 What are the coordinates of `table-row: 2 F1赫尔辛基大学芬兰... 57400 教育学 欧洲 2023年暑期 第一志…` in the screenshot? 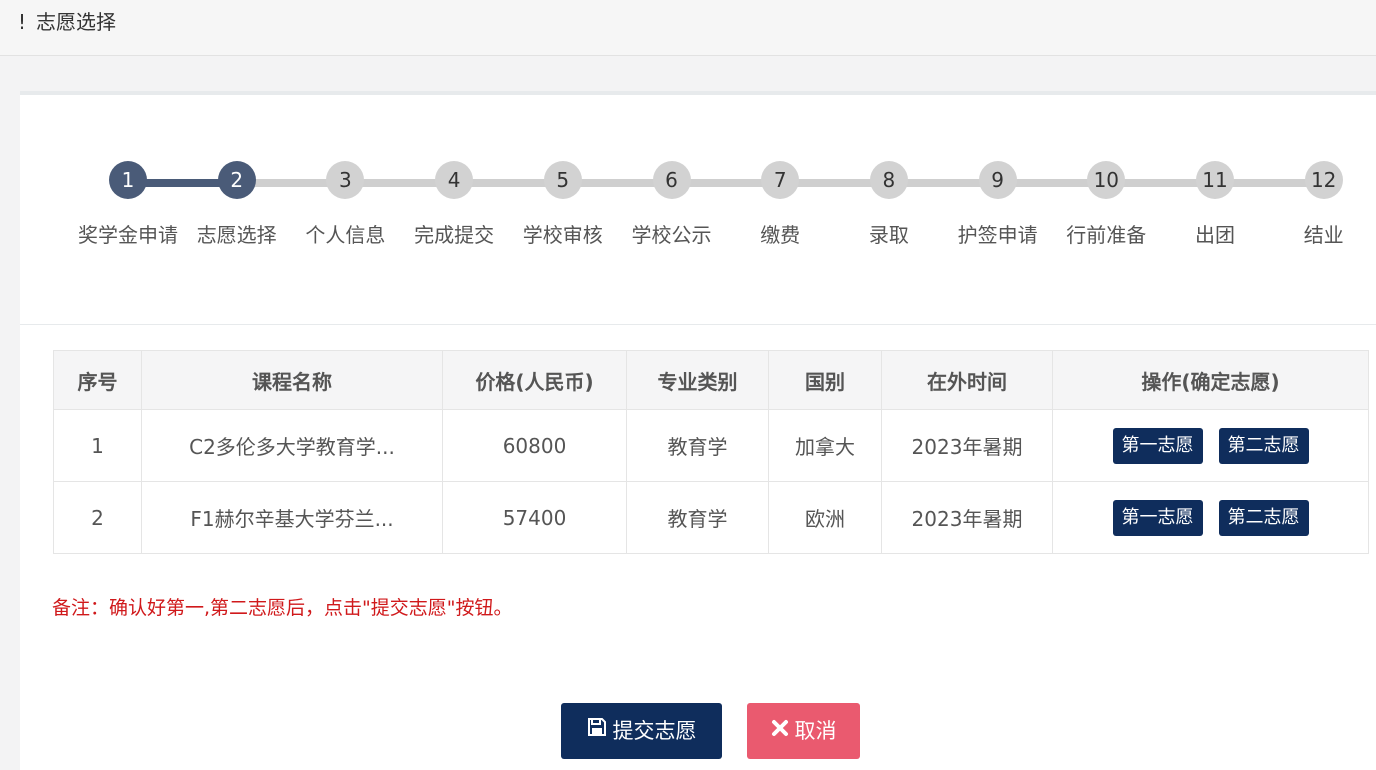 It's located at (711, 517).